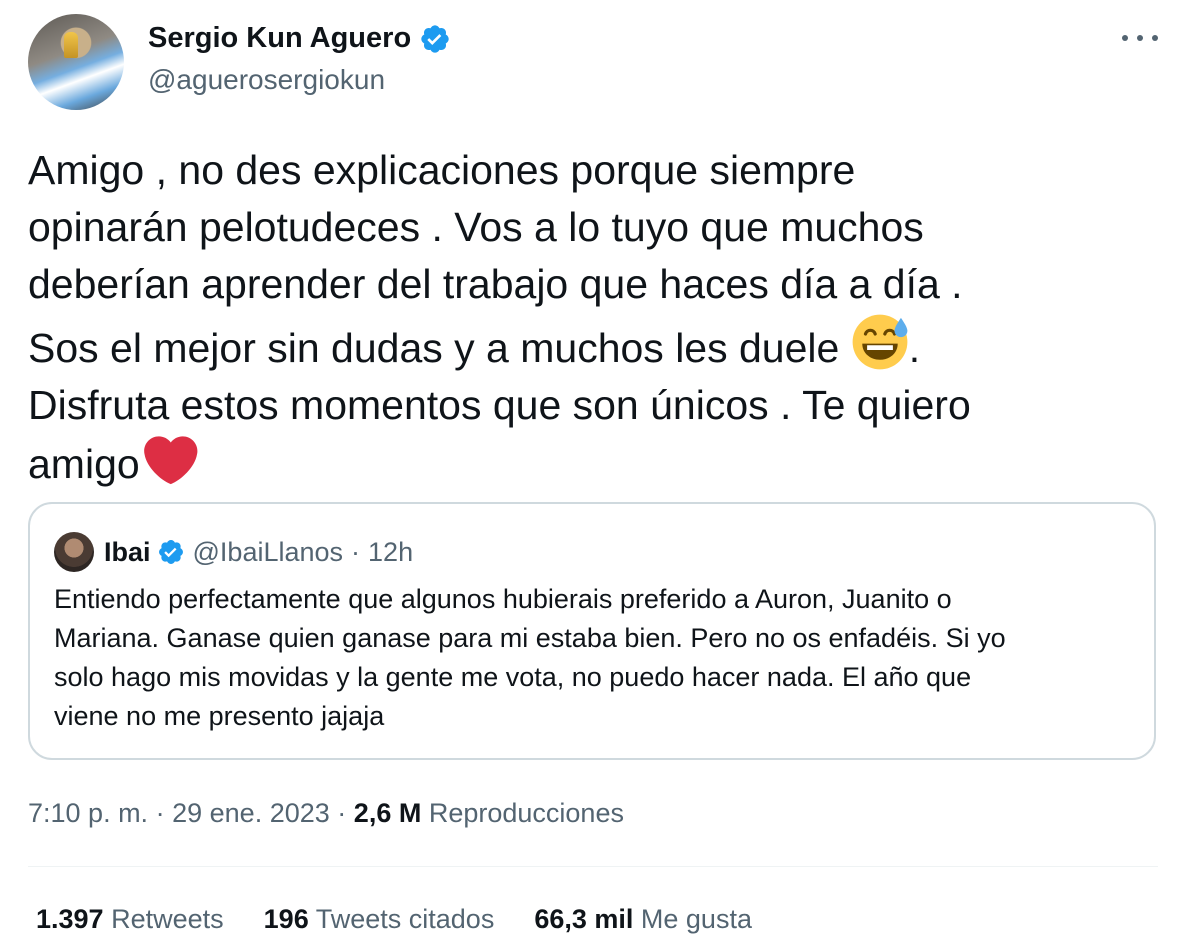  What do you see at coordinates (71, 45) in the screenshot?
I see `trophy-graphic` at bounding box center [71, 45].